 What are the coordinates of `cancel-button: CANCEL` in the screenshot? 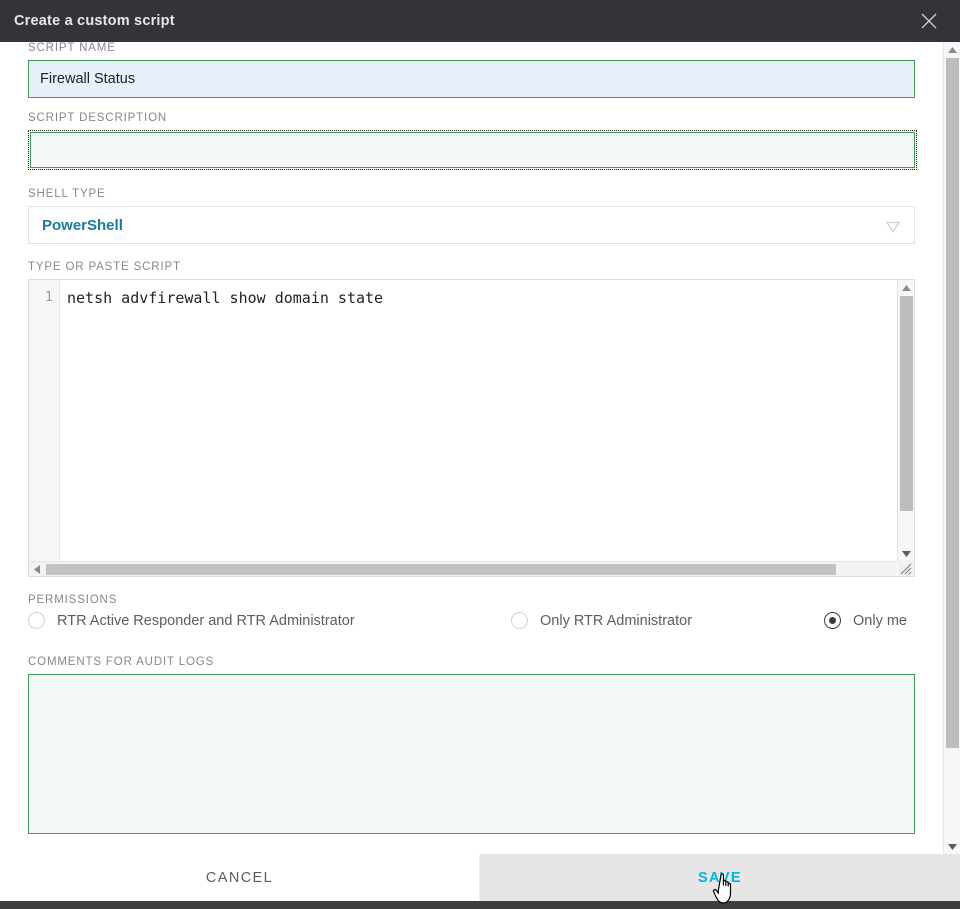 It's located at (240, 877).